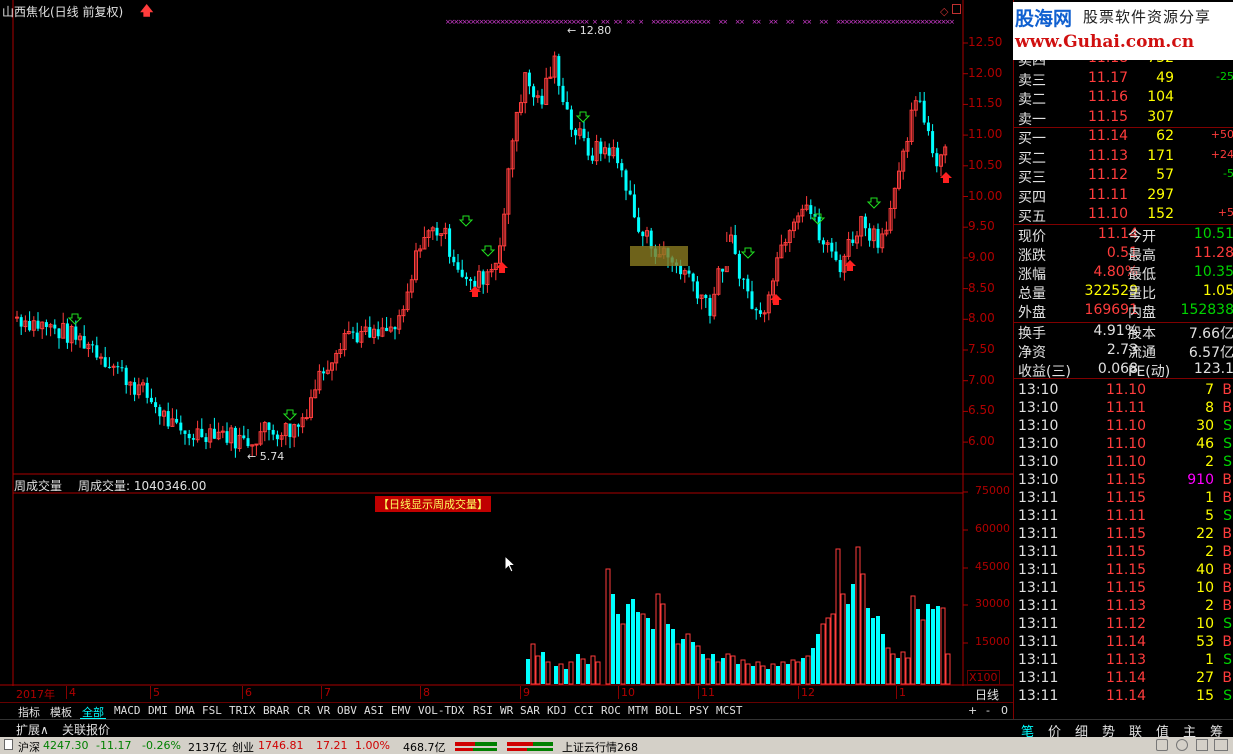 This screenshot has height=754, width=1233. Describe the element at coordinates (1123, 697) in the screenshot. I see `tick-row: 13:11 11.14 15 S` at that location.